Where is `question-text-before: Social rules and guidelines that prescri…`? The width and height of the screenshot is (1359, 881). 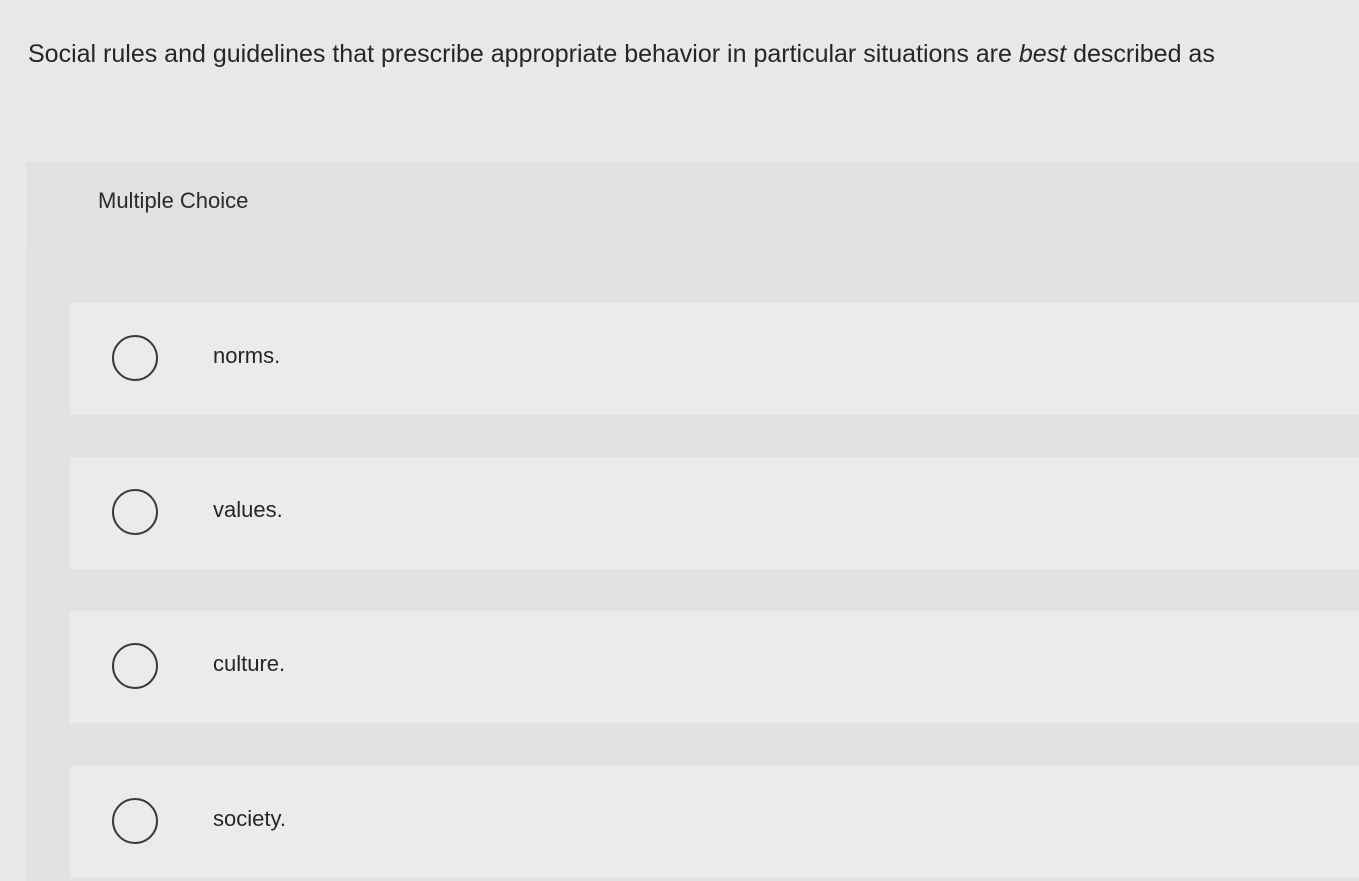 question-text-before: Social rules and guidelines that prescri… is located at coordinates (523, 54).